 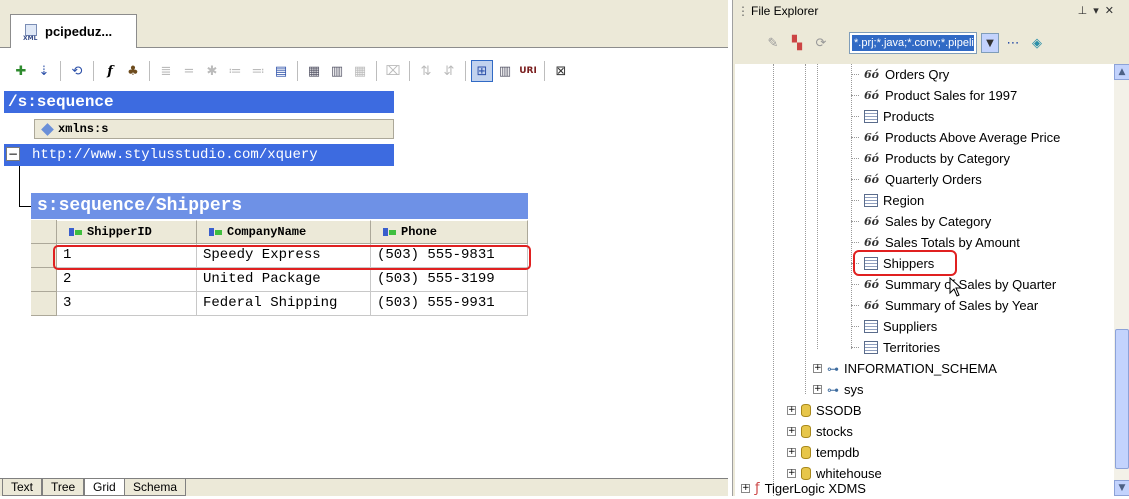 I want to click on insert-column-icon: ▥, so click(x=337, y=71).